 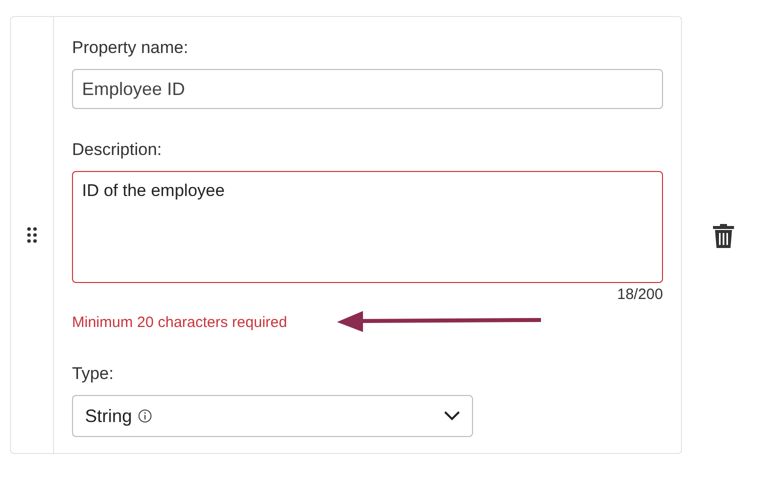 What do you see at coordinates (93, 374) in the screenshot?
I see `field-label: Type:` at bounding box center [93, 374].